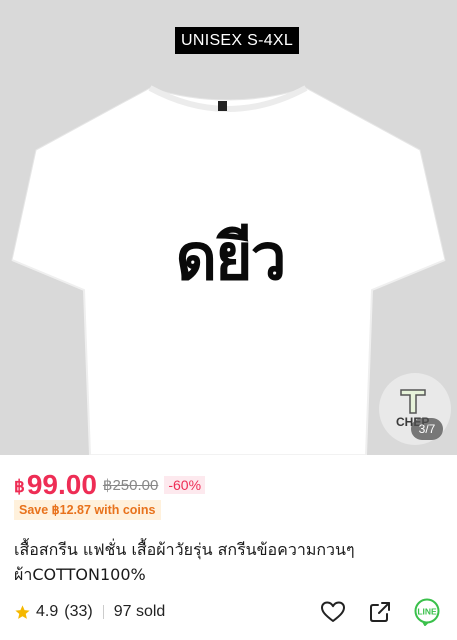 This screenshot has height=640, width=457. Describe the element at coordinates (61, 484) in the screenshot. I see `current-price: 99.00` at that location.